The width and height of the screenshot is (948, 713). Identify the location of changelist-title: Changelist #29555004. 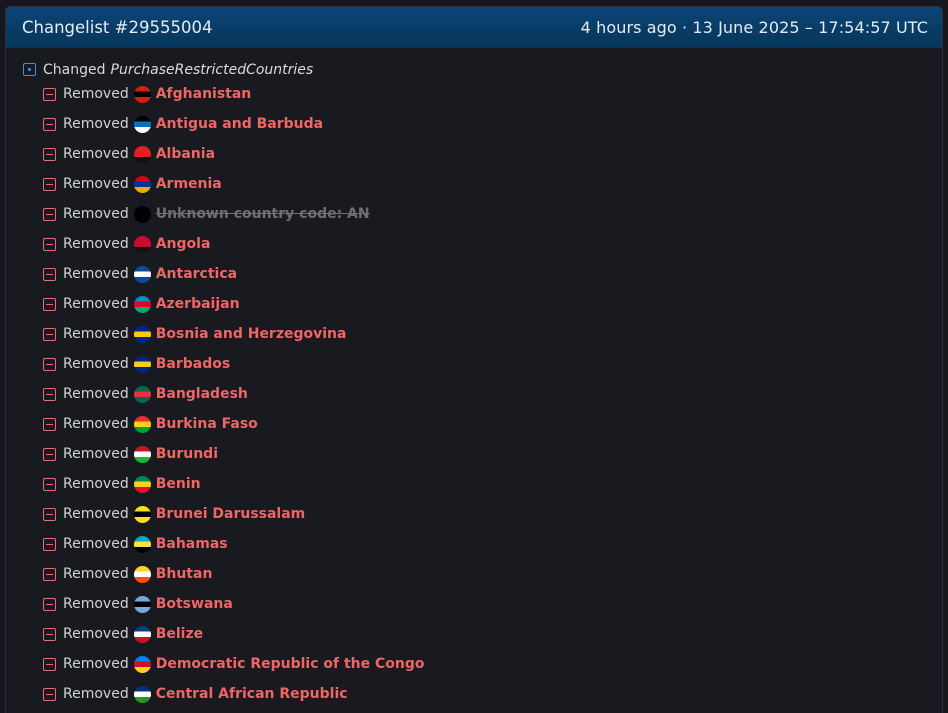
(117, 27).